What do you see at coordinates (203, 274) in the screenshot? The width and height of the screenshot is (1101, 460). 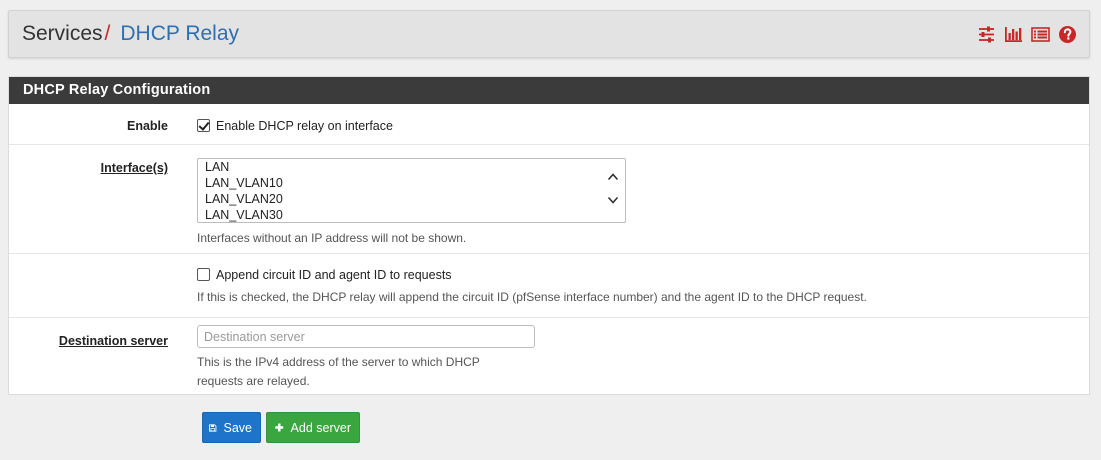 I see `append-checkbox` at bounding box center [203, 274].